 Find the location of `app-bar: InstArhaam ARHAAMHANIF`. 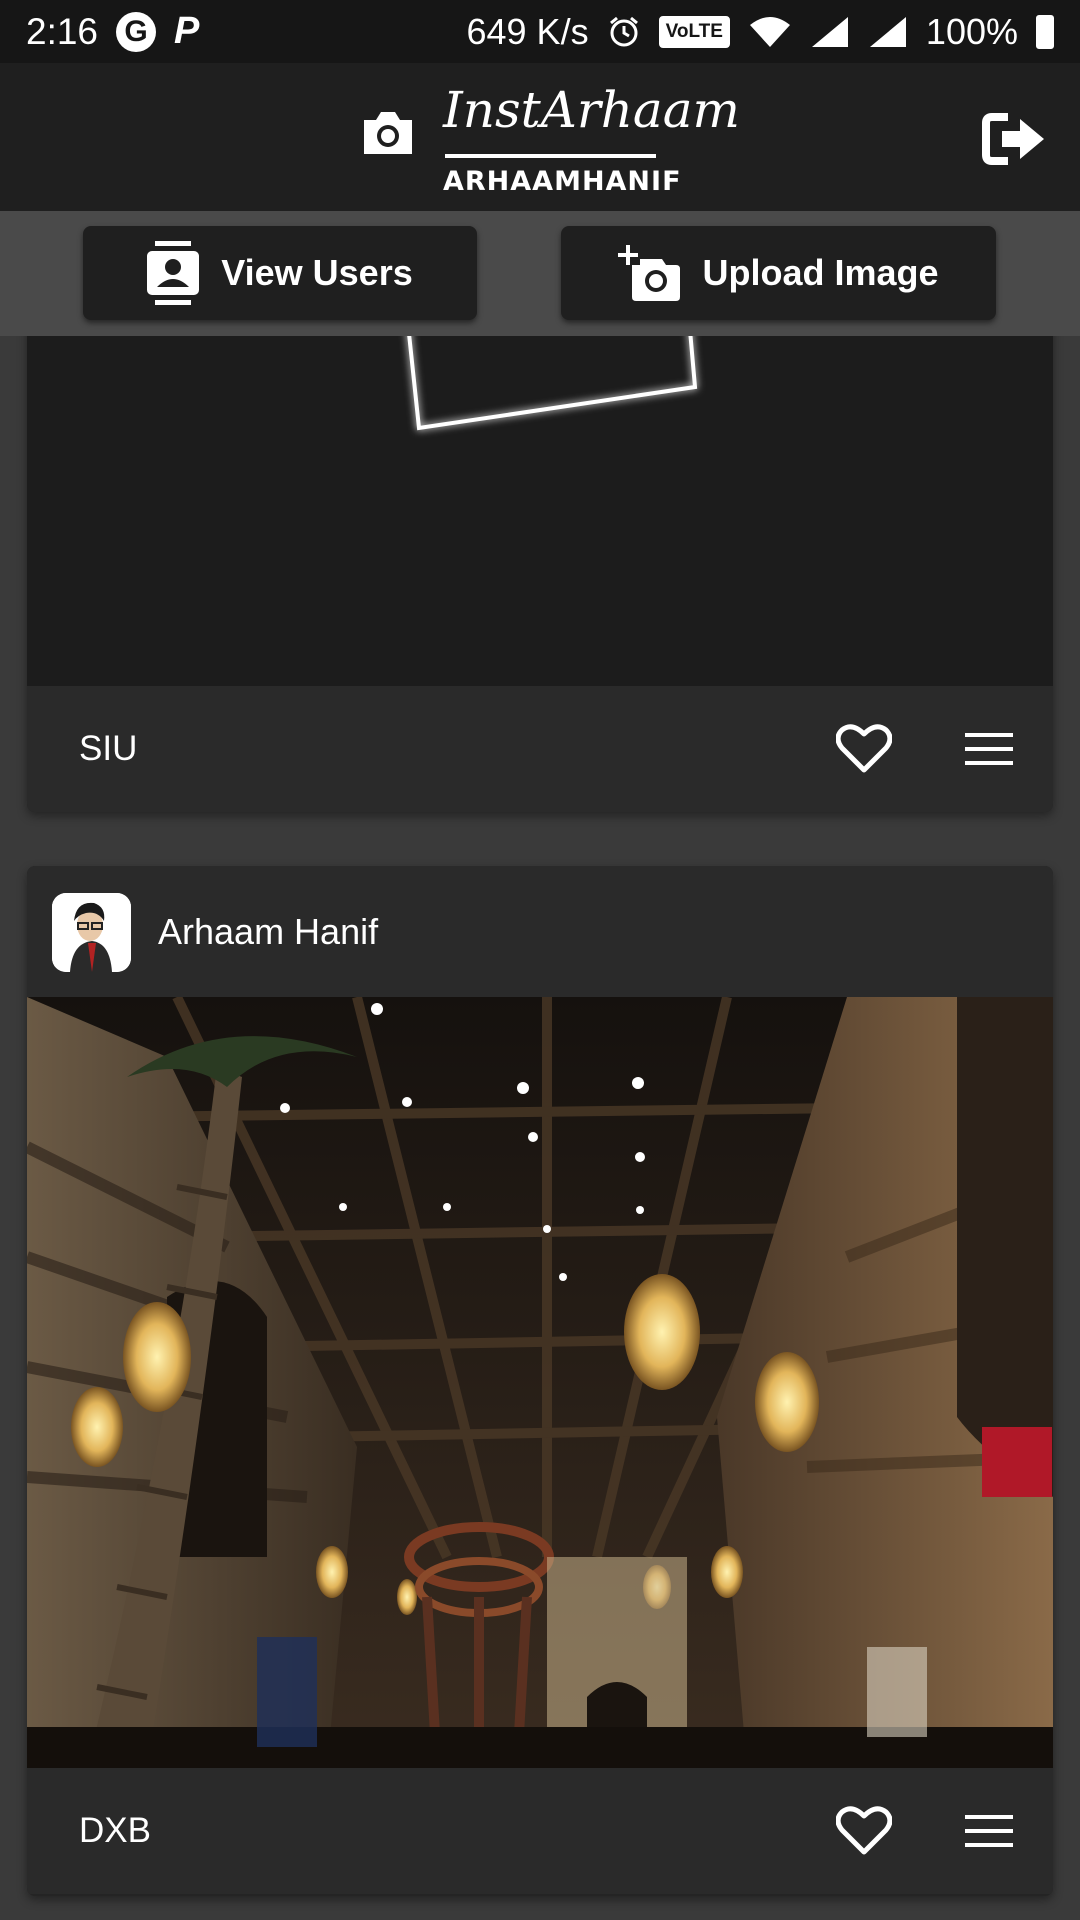

app-bar: InstArhaam ARHAAMHANIF is located at coordinates (540, 137).